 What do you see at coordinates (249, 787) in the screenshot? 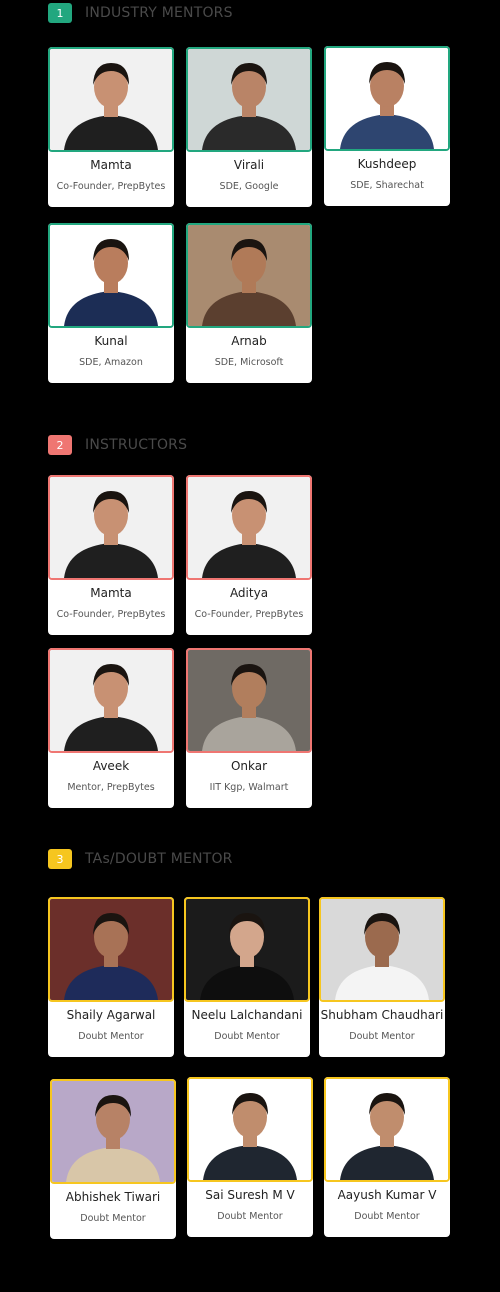
I see `person-role: IIT Kgp, Walmart` at bounding box center [249, 787].